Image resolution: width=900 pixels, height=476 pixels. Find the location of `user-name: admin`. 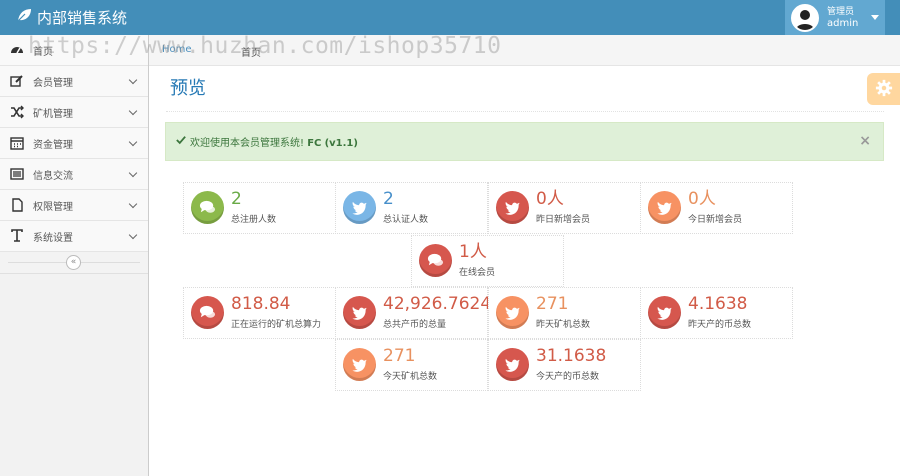

user-name: admin is located at coordinates (843, 23).